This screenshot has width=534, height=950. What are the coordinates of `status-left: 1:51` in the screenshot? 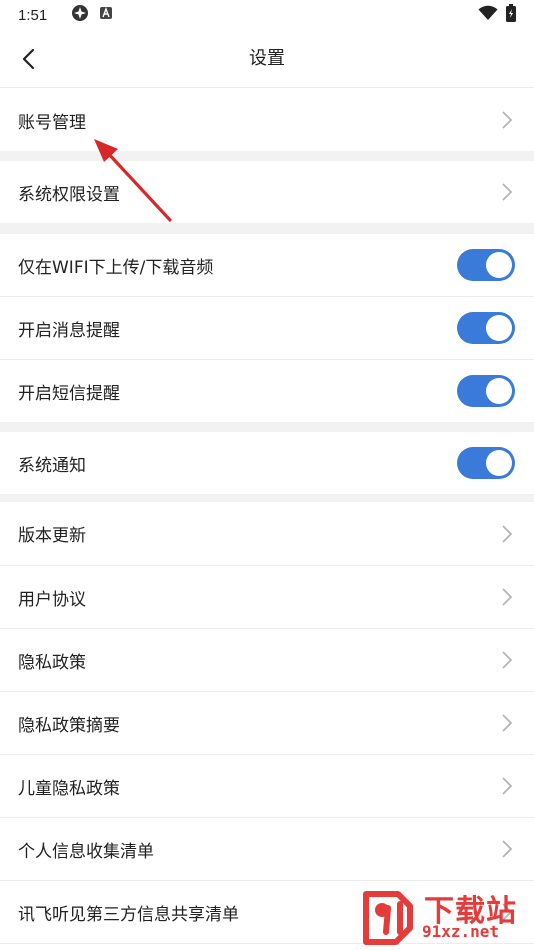 It's located at (65, 15).